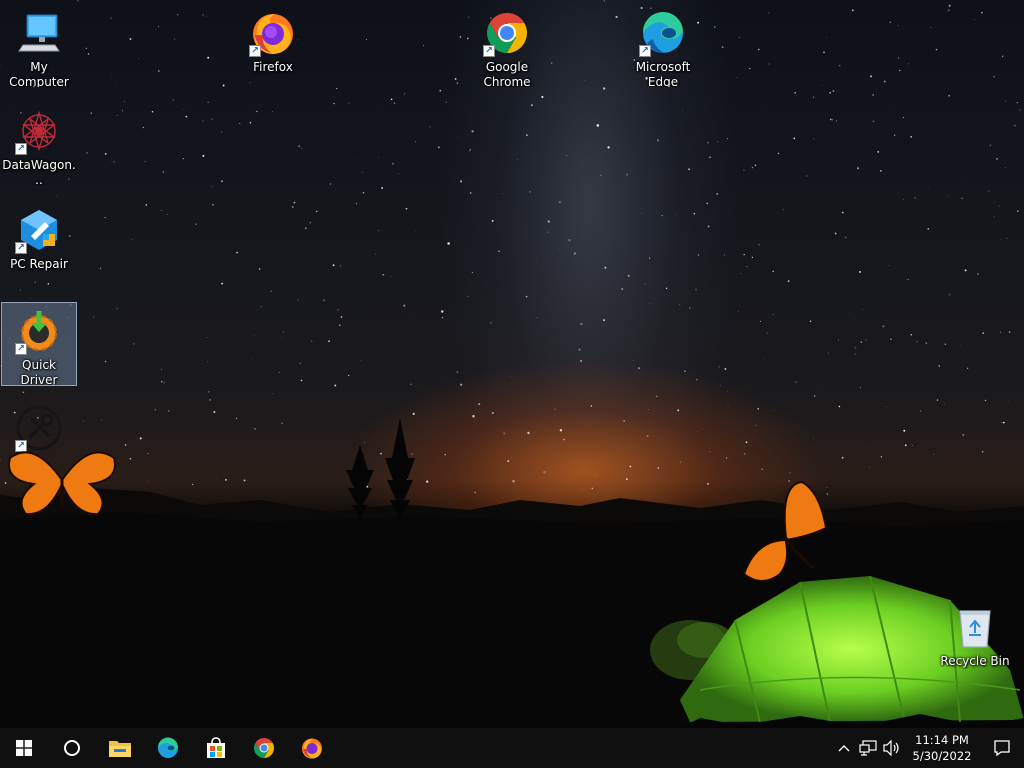 Image resolution: width=1024 pixels, height=768 pixels. I want to click on network-button, so click(868, 748).